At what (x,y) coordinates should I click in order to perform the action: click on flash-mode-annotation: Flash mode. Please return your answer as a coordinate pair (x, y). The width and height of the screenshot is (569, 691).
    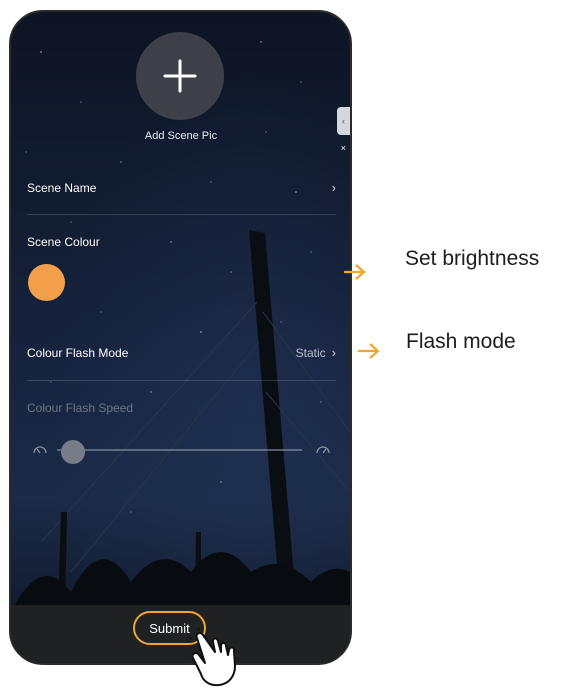
    Looking at the image, I should click on (461, 341).